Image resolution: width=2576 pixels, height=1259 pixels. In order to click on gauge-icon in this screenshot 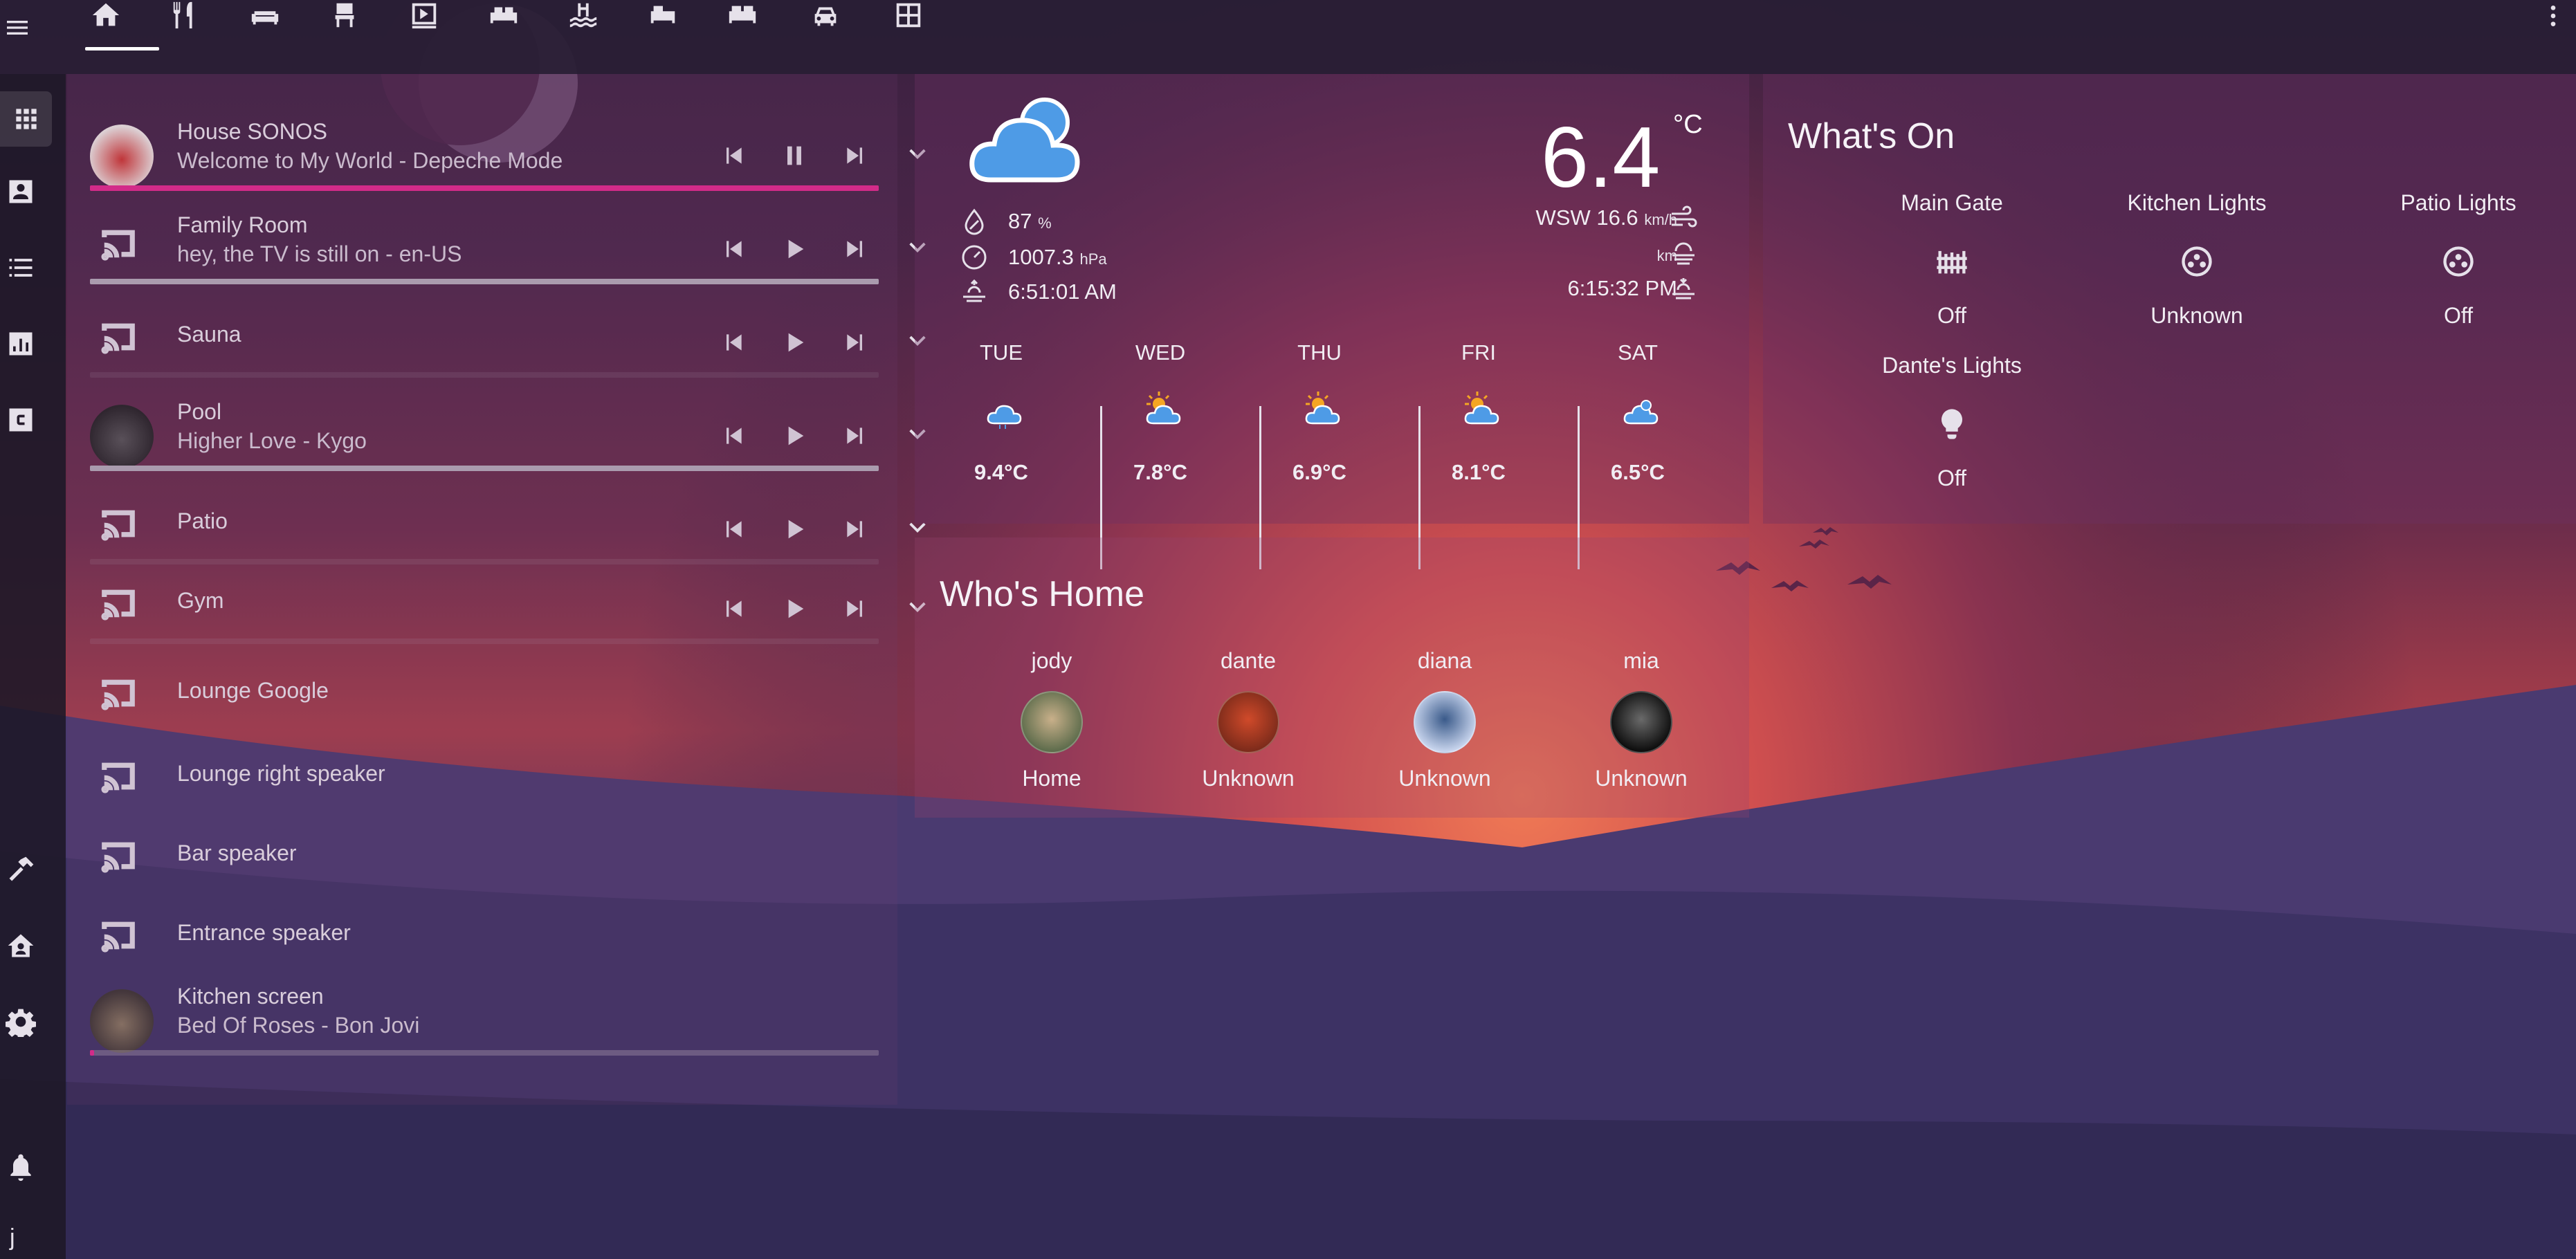, I will do `click(975, 257)`.